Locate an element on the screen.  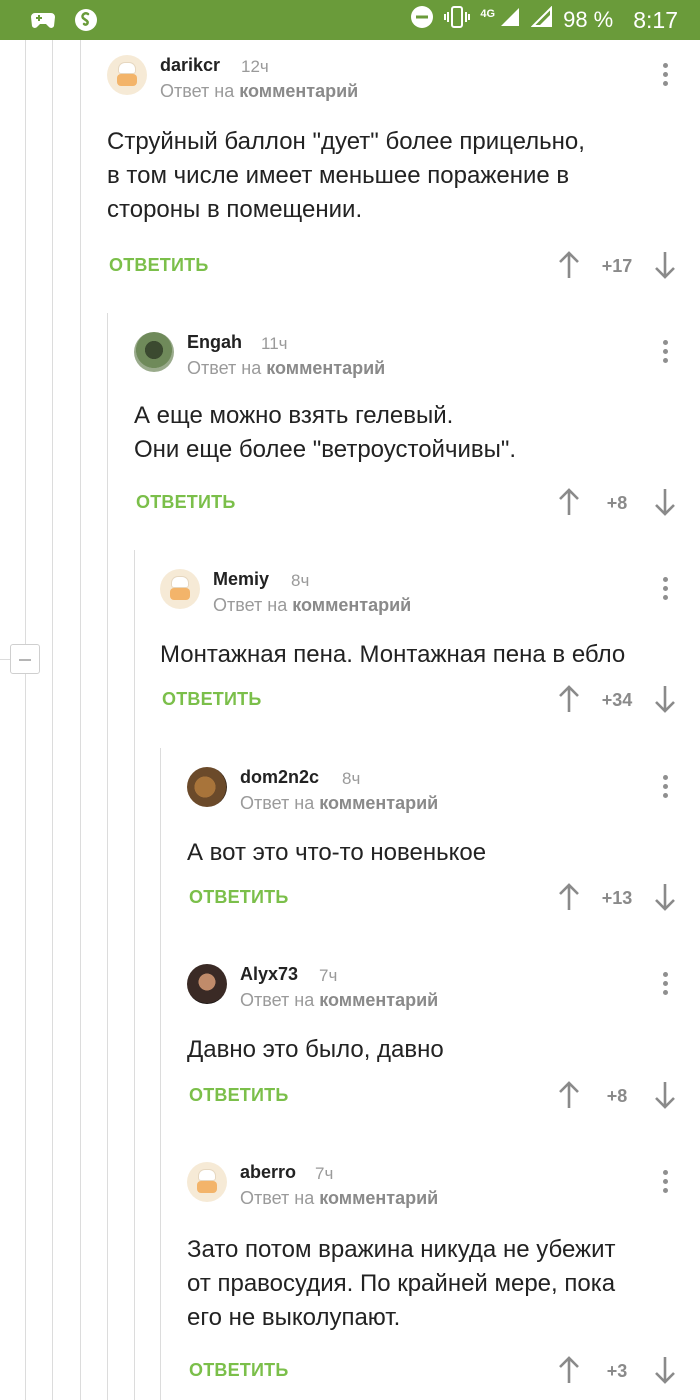
shazam-icon is located at coordinates (86, 22).